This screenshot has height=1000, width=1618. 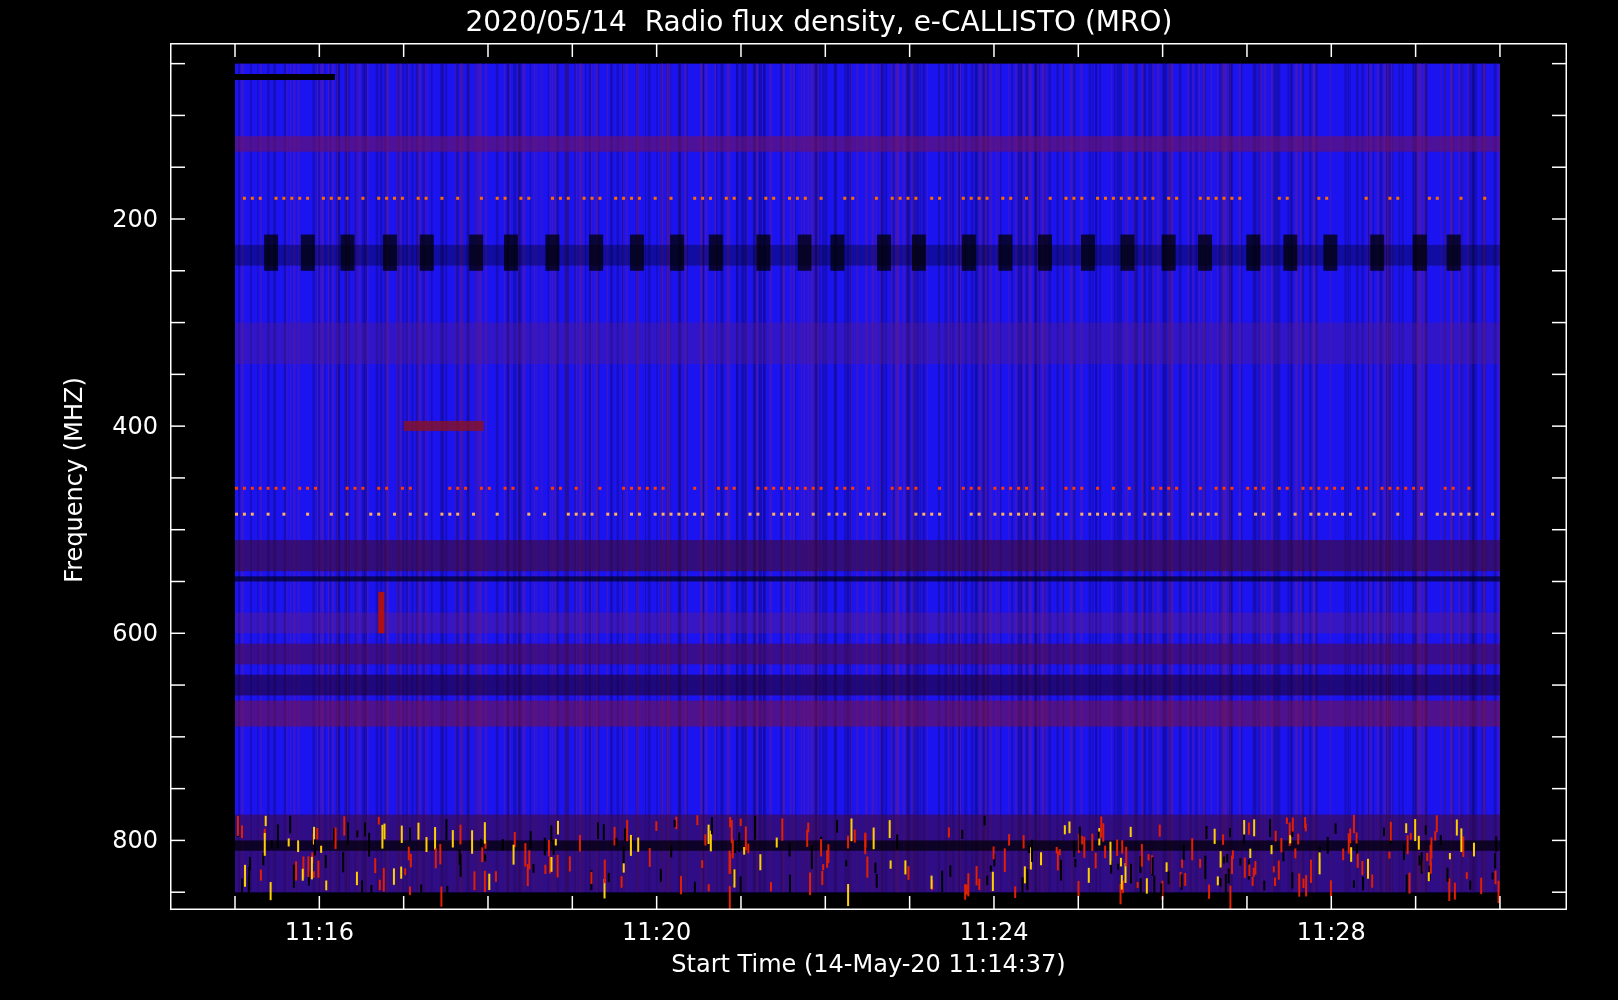 What do you see at coordinates (135, 426) in the screenshot?
I see `y-tick-label: 400` at bounding box center [135, 426].